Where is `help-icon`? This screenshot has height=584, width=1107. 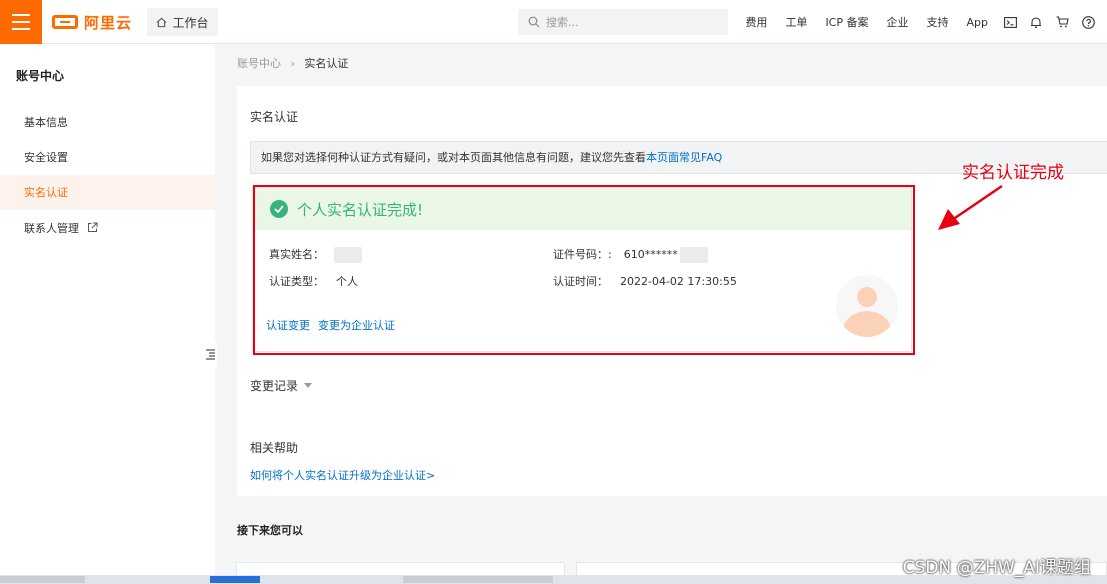
help-icon is located at coordinates (1088, 22).